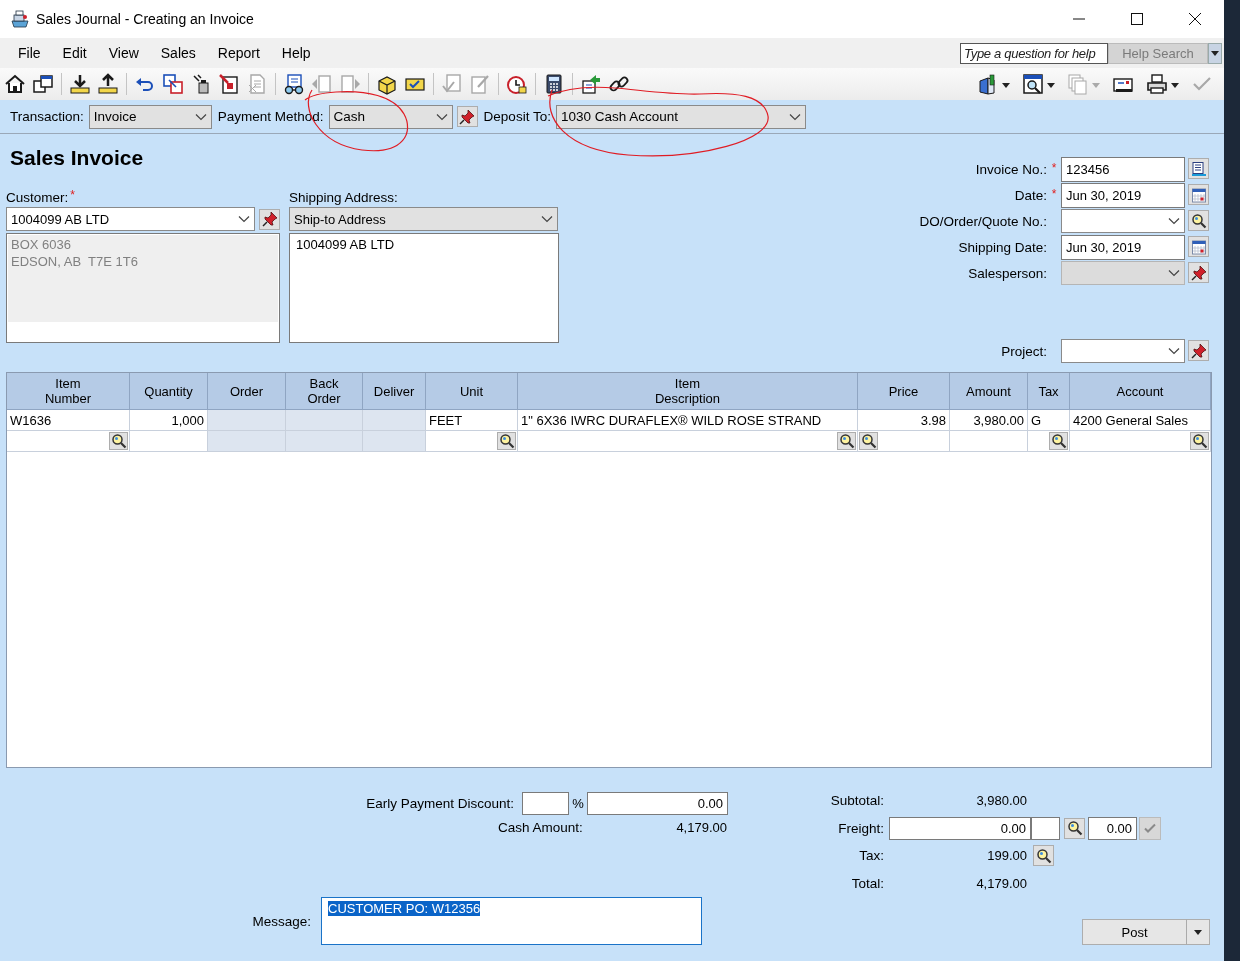 This screenshot has width=1240, height=961. Describe the element at coordinates (68, 391) in the screenshot. I see `column-header: Item Number` at that location.